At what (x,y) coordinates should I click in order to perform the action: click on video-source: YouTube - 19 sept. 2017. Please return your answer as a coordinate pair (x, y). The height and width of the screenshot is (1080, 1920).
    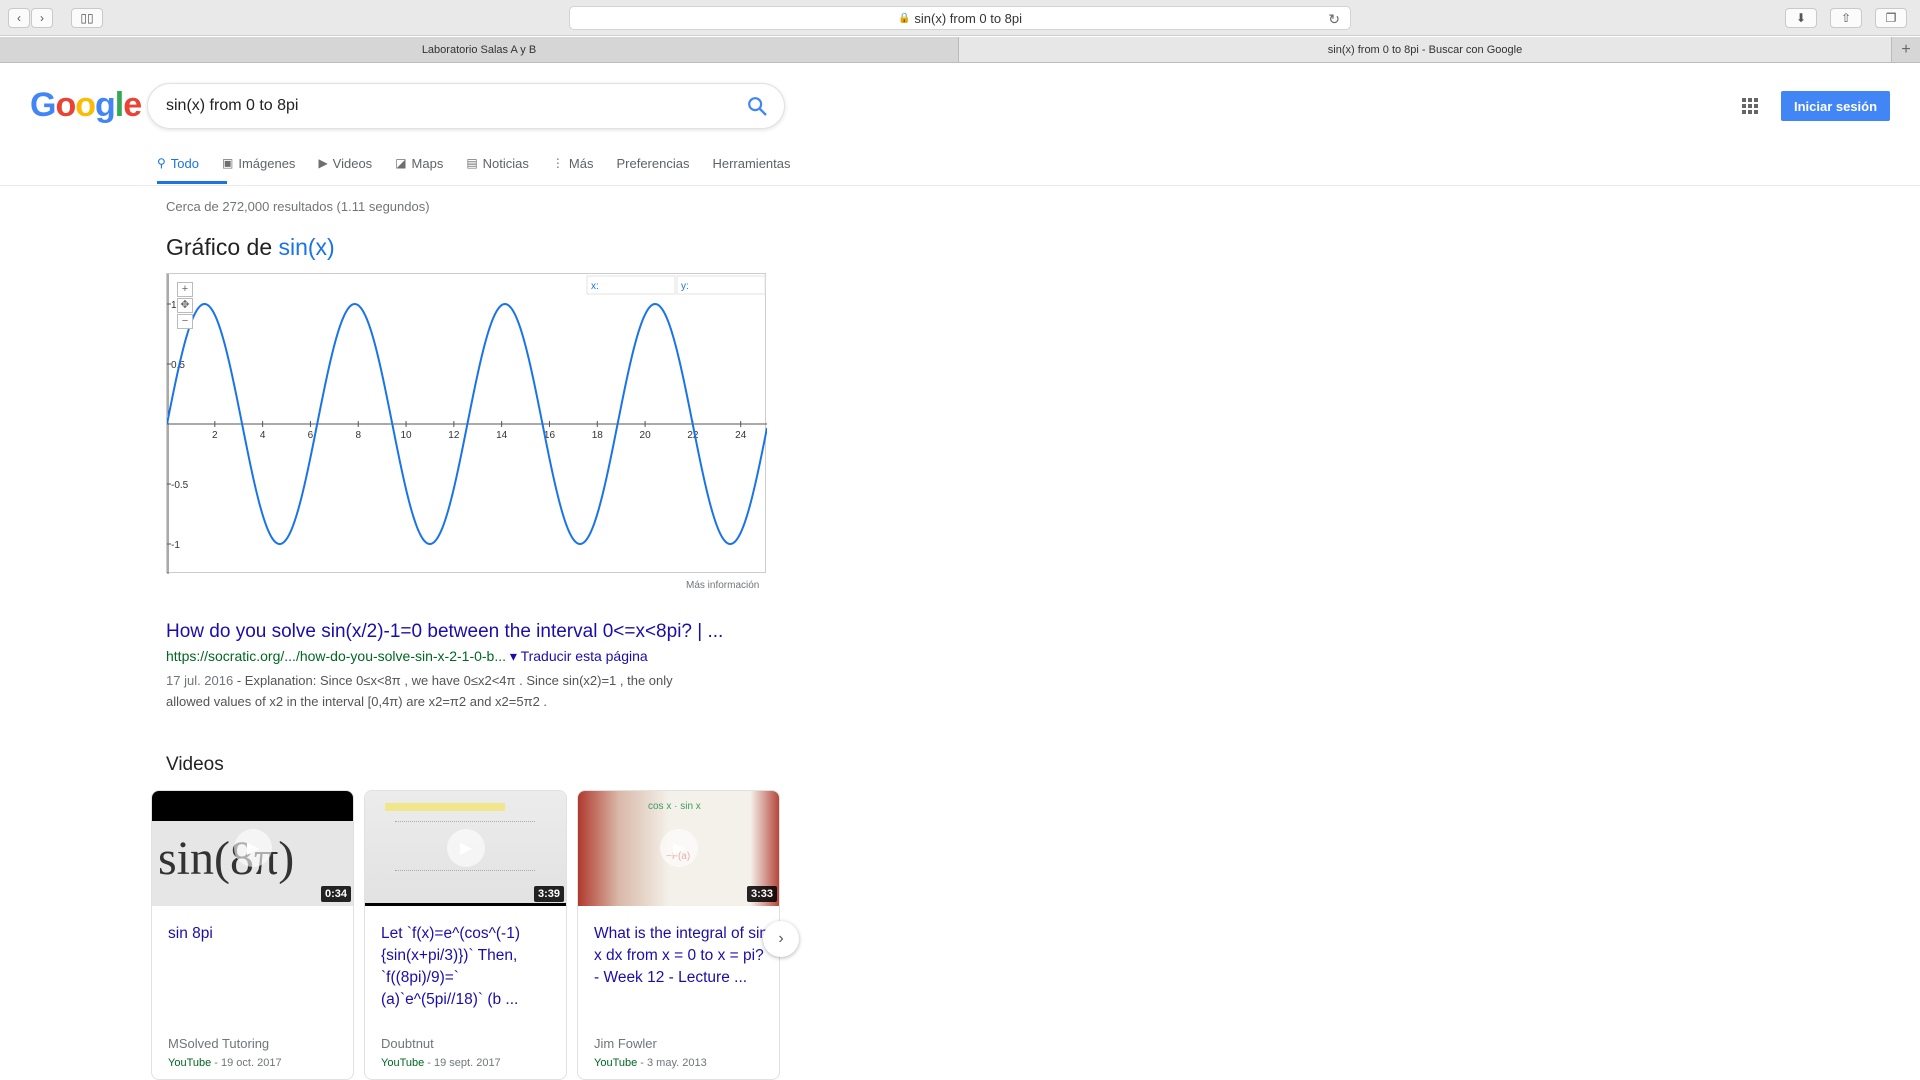
    Looking at the image, I should click on (441, 1063).